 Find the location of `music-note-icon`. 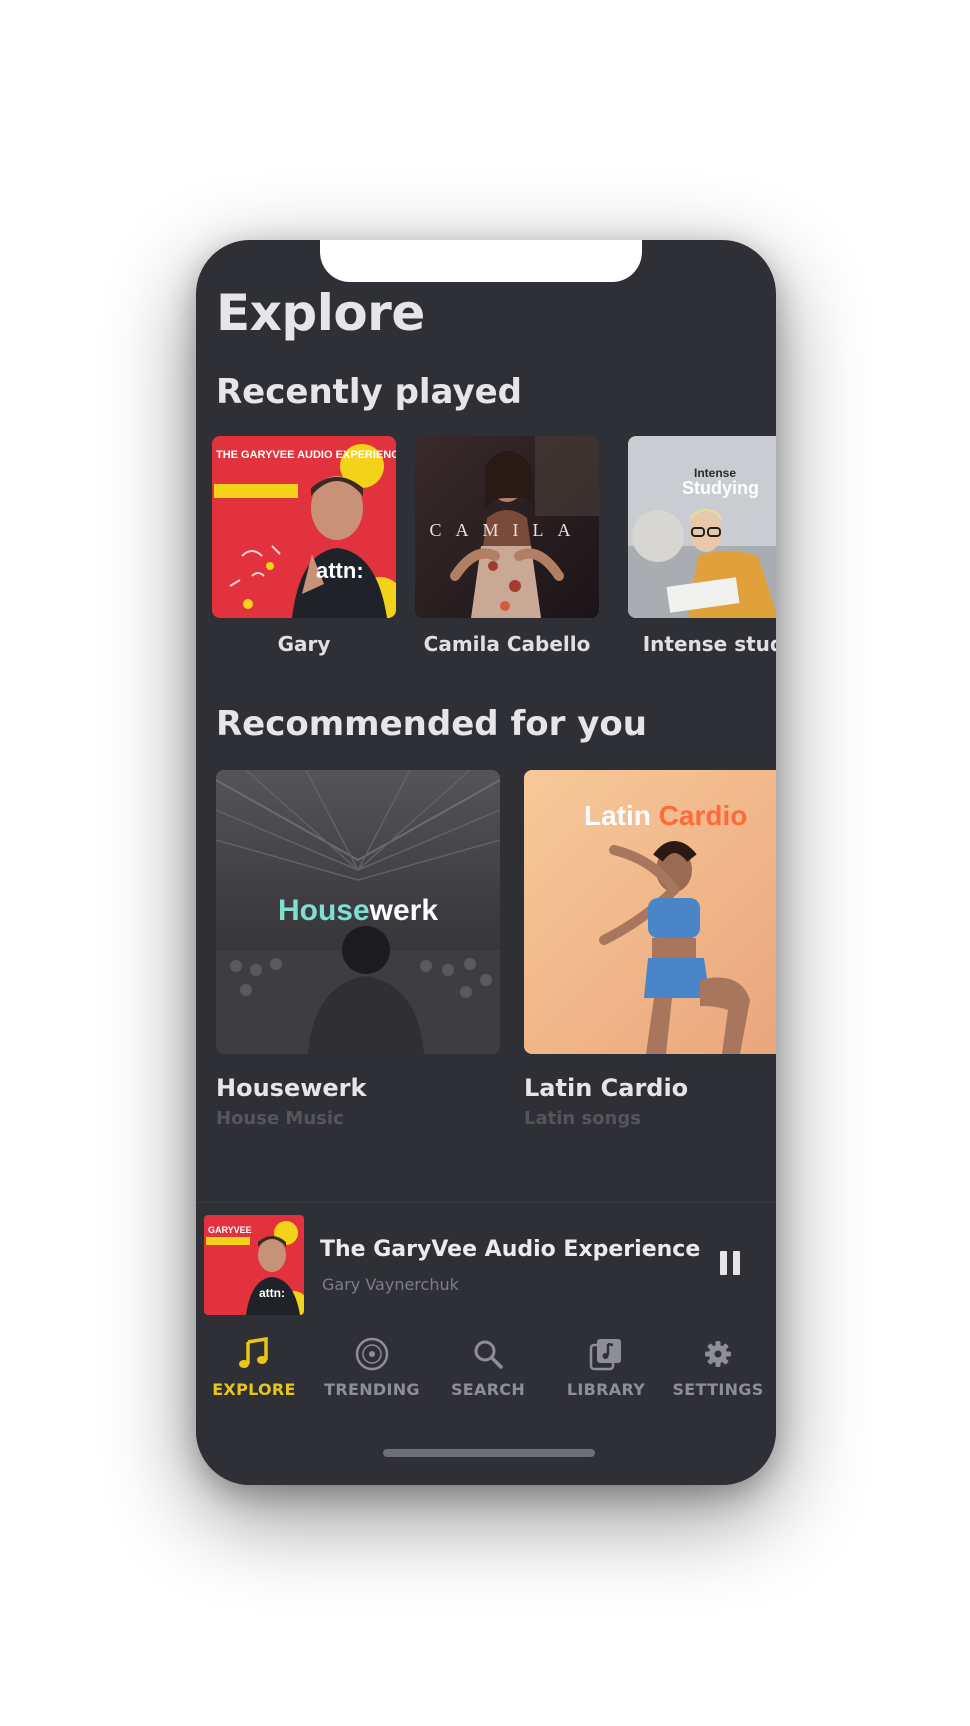

music-note-icon is located at coordinates (253, 1352).